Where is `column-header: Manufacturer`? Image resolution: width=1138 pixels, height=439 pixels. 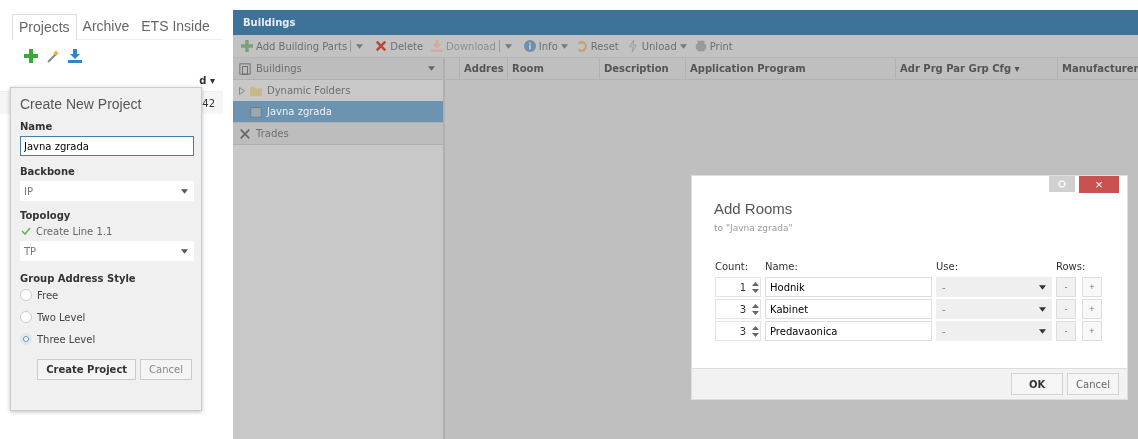
column-header: Manufacturer is located at coordinates (1100, 68).